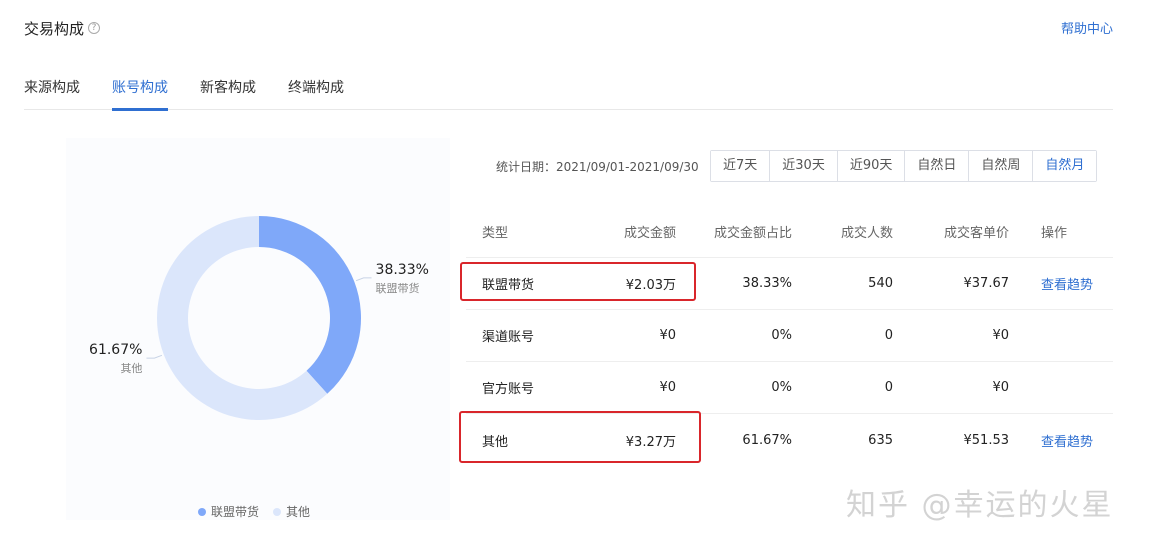 The height and width of the screenshot is (547, 1151). Describe the element at coordinates (650, 285) in the screenshot. I see `cell-amount: ¥2.03万` at that location.